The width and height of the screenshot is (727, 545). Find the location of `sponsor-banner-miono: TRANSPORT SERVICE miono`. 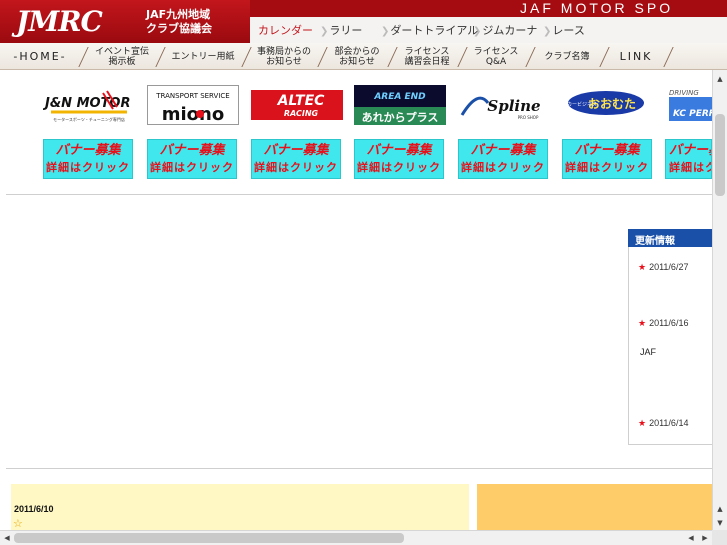

sponsor-banner-miono: TRANSPORT SERVICE miono is located at coordinates (193, 105).